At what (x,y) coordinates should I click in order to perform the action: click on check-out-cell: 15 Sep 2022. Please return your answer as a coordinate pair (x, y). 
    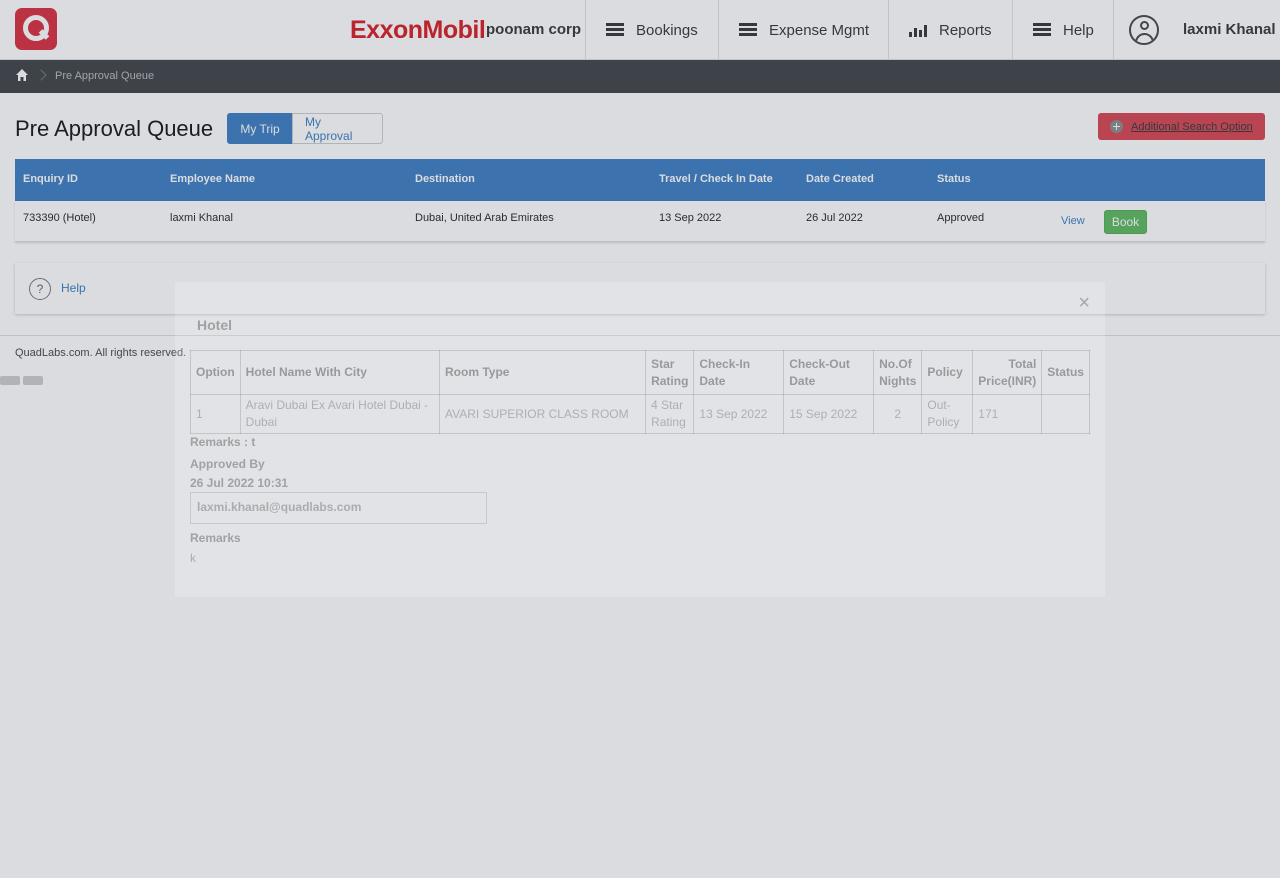
    Looking at the image, I should click on (829, 414).